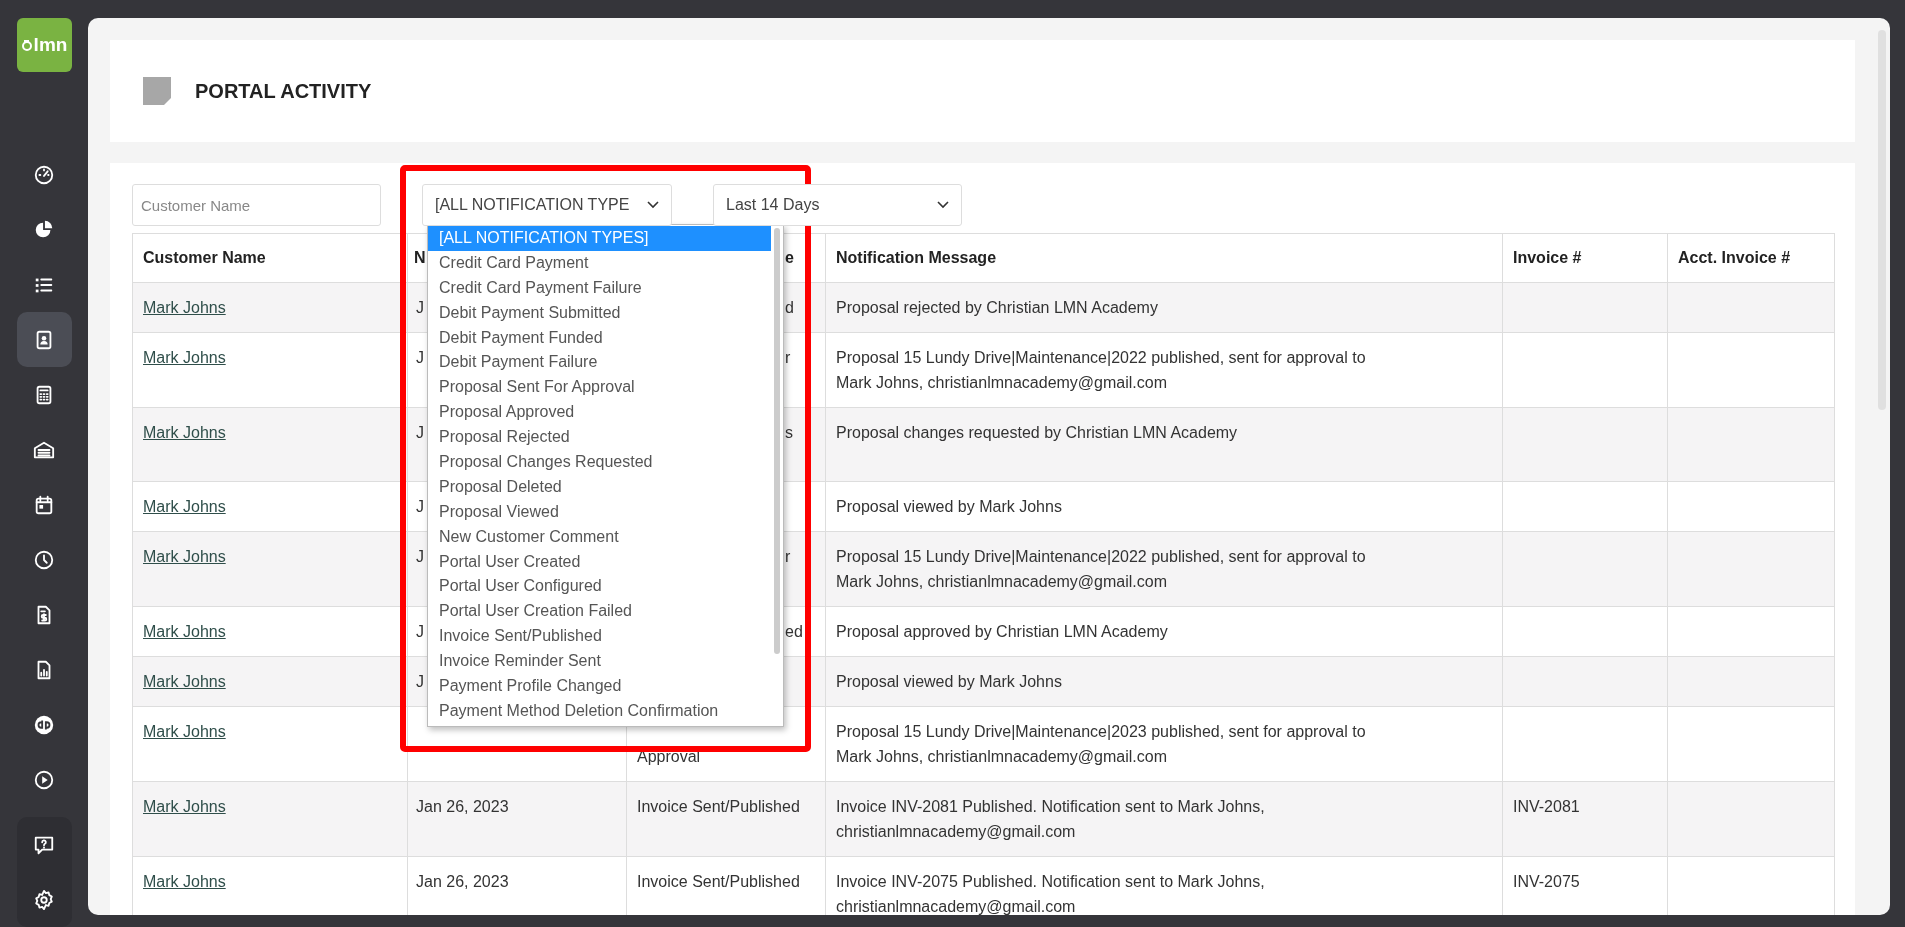  What do you see at coordinates (44, 559) in the screenshot?
I see `clock-icon` at bounding box center [44, 559].